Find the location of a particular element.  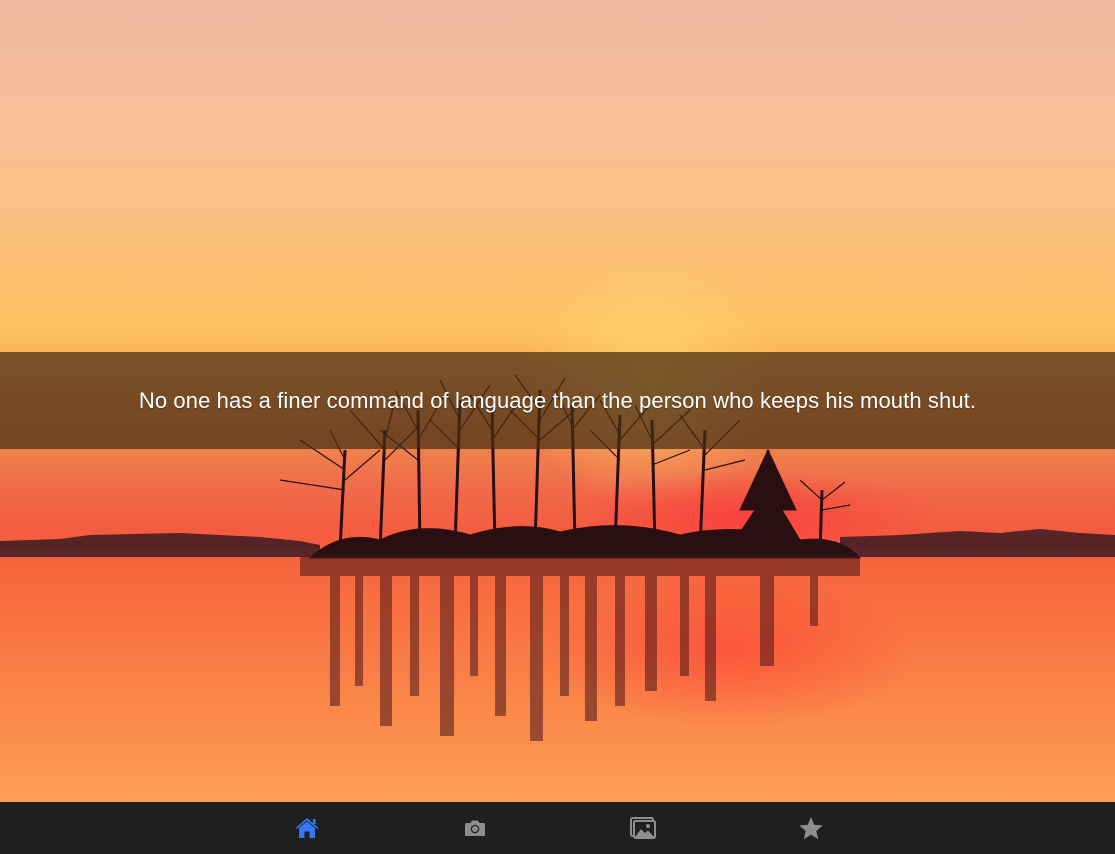

tab-camera is located at coordinates (475, 828).